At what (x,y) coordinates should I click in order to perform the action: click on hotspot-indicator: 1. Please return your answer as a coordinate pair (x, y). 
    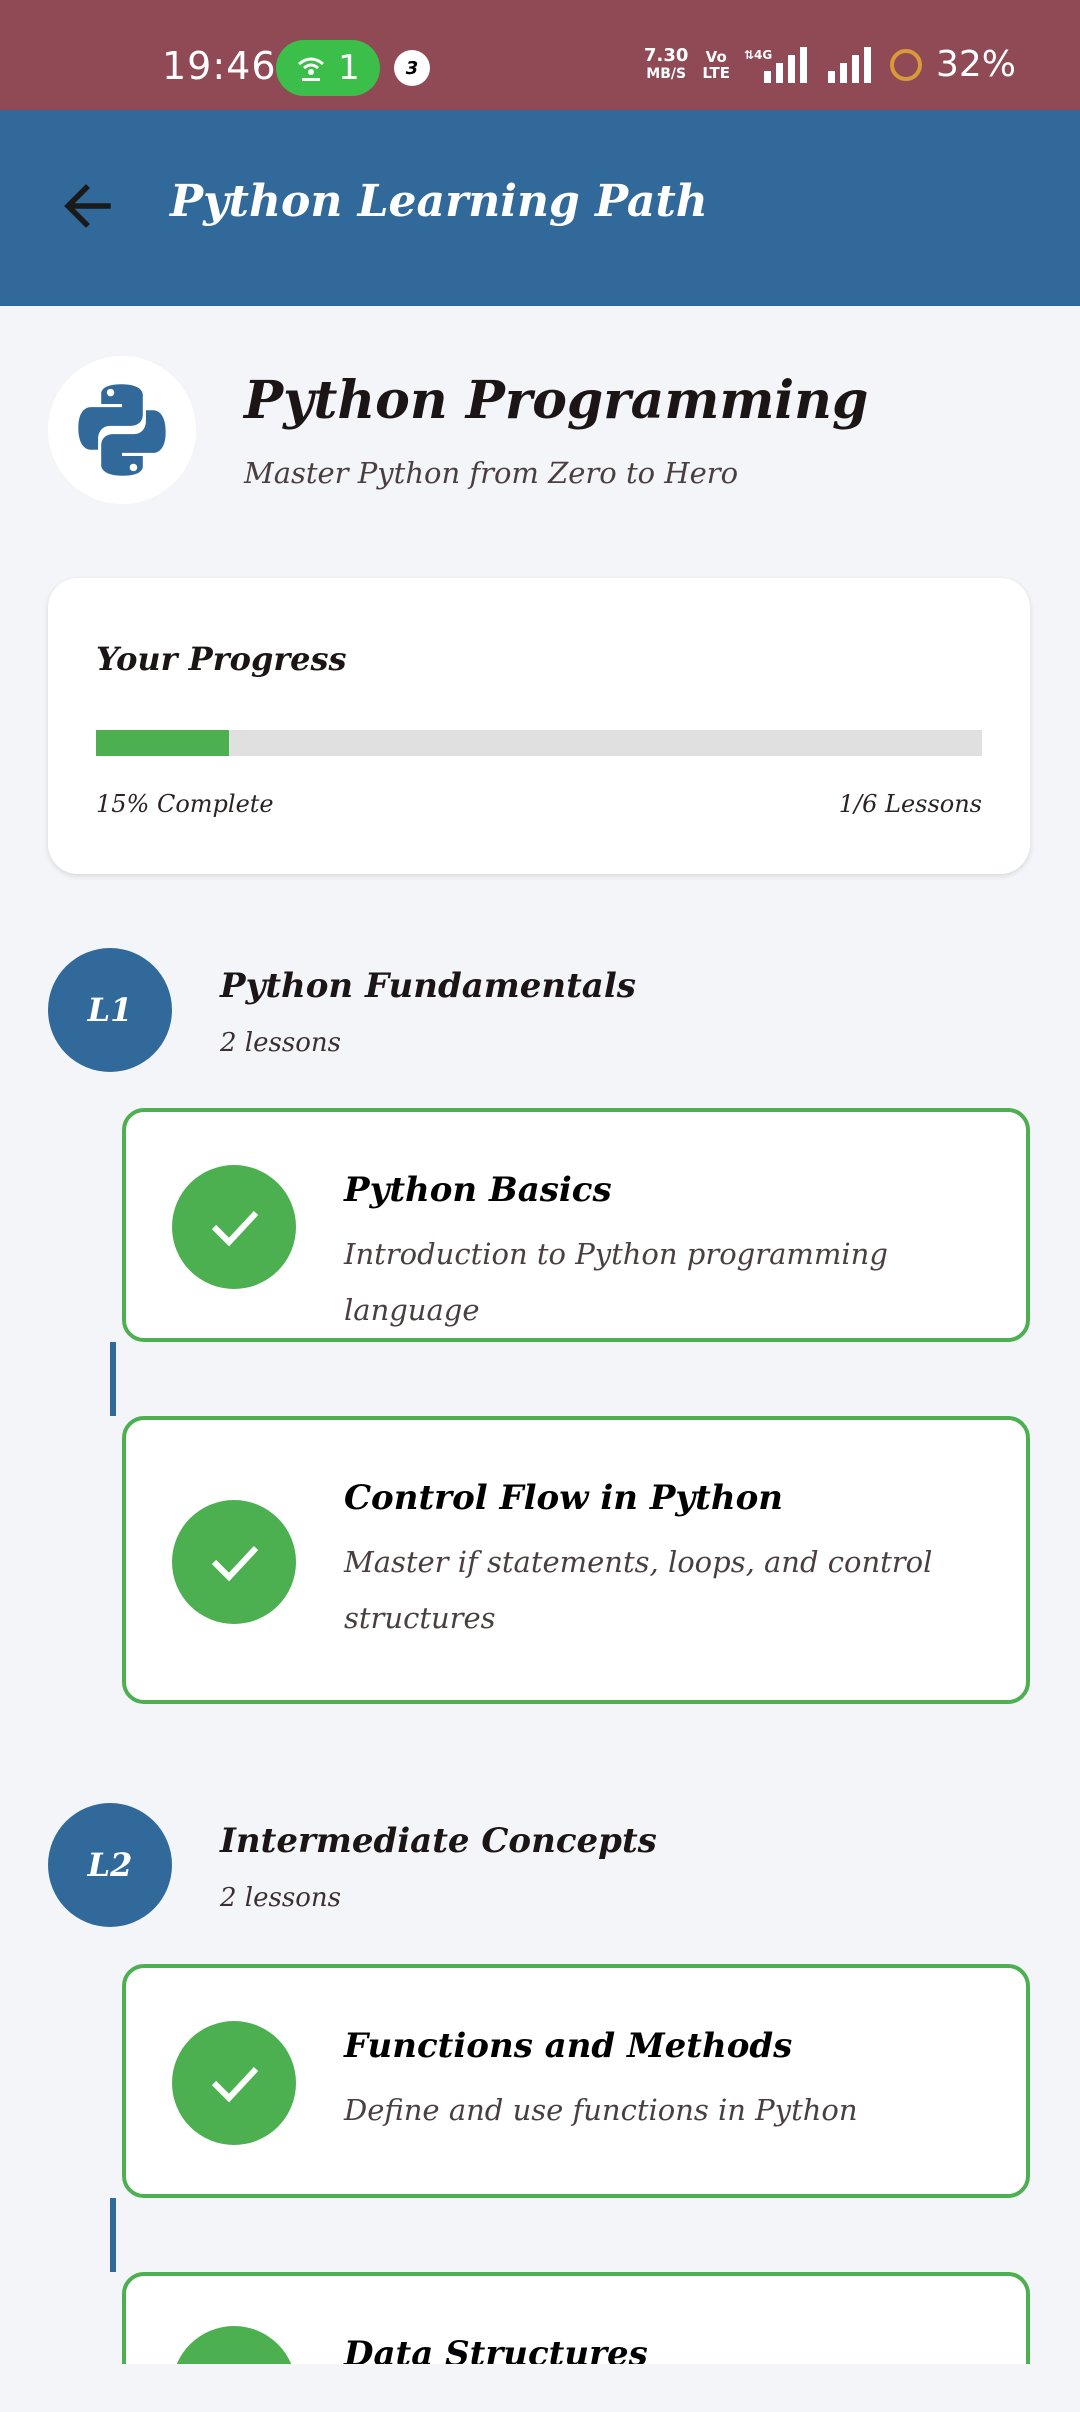
    Looking at the image, I should click on (328, 68).